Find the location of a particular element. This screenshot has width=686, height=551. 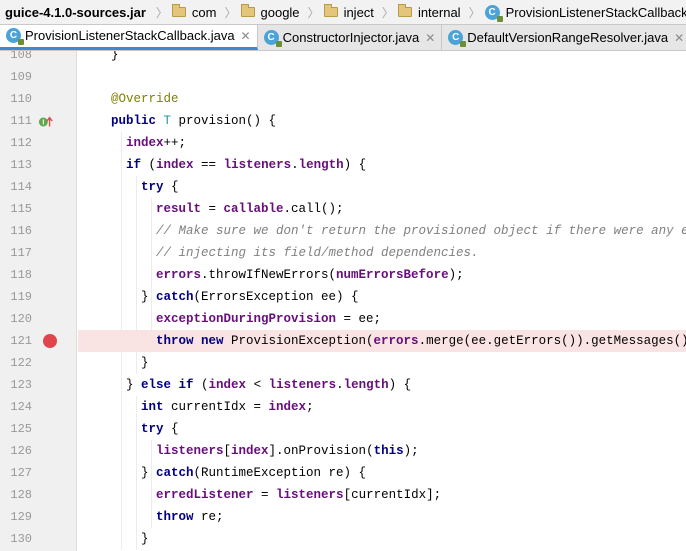

breadcrumb-item-internal: internal is located at coordinates (430, 12).